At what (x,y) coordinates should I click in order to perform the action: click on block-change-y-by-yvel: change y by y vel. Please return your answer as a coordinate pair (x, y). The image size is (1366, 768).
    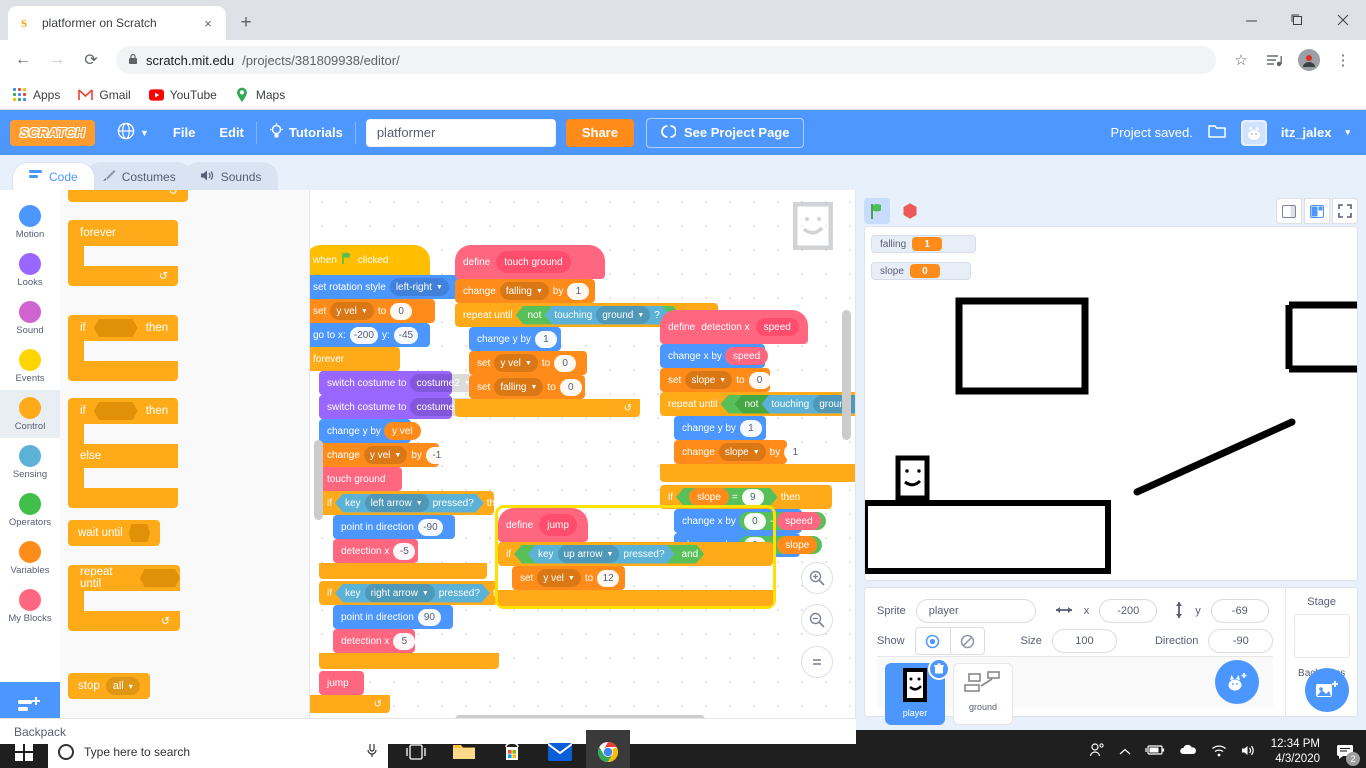
    Looking at the image, I should click on (370, 431).